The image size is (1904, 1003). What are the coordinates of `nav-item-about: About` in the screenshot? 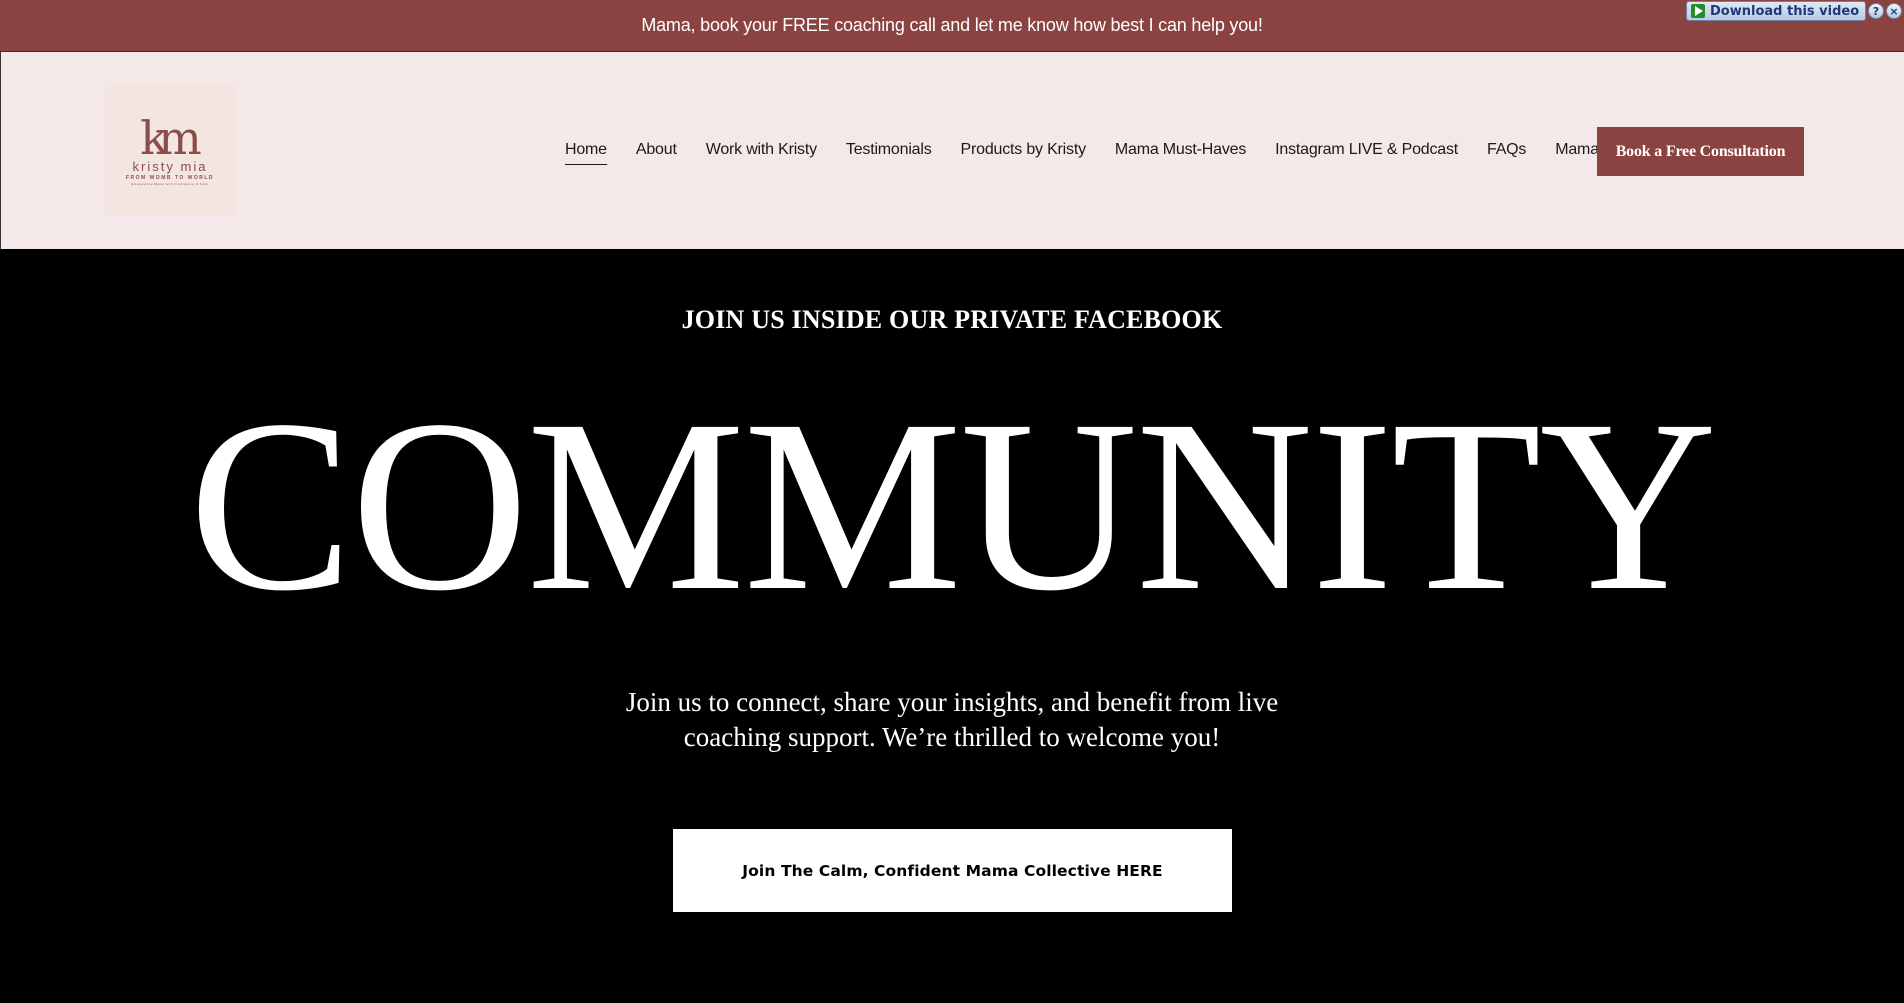 It's located at (656, 150).